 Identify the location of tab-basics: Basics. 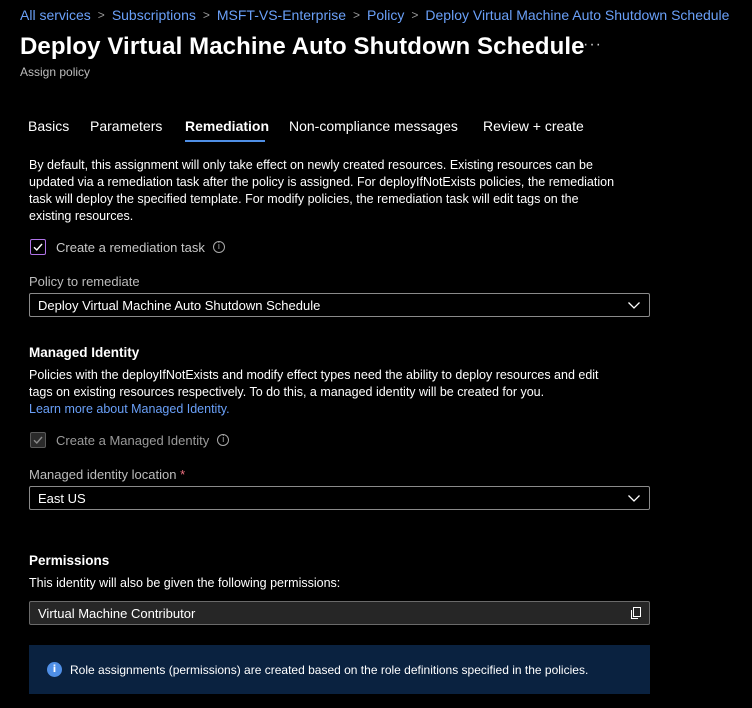
(59, 130).